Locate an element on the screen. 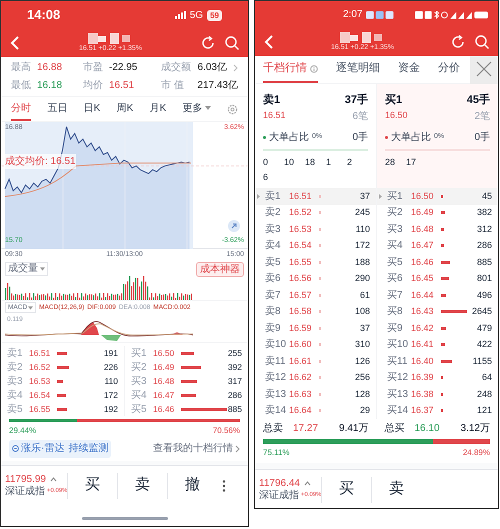 The height and width of the screenshot is (529, 500). radar-icon is located at coordinates (15, 448).